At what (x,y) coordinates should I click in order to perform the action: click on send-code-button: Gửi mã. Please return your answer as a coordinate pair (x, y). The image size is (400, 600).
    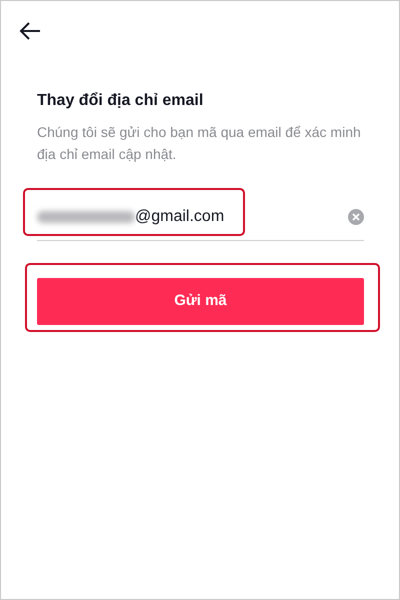
    Looking at the image, I should click on (200, 301).